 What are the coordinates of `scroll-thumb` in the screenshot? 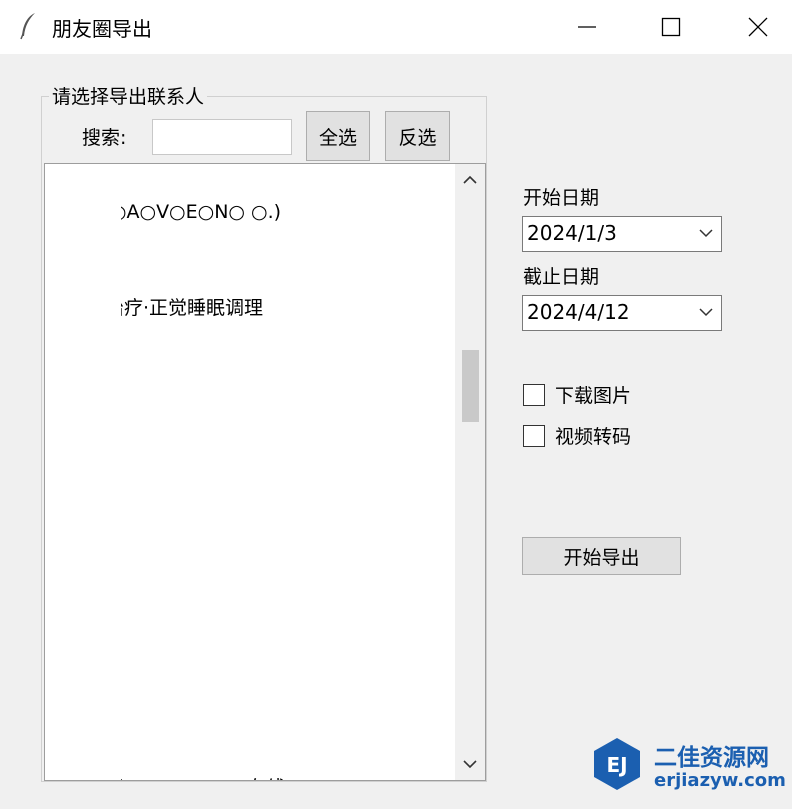 It's located at (470, 386).